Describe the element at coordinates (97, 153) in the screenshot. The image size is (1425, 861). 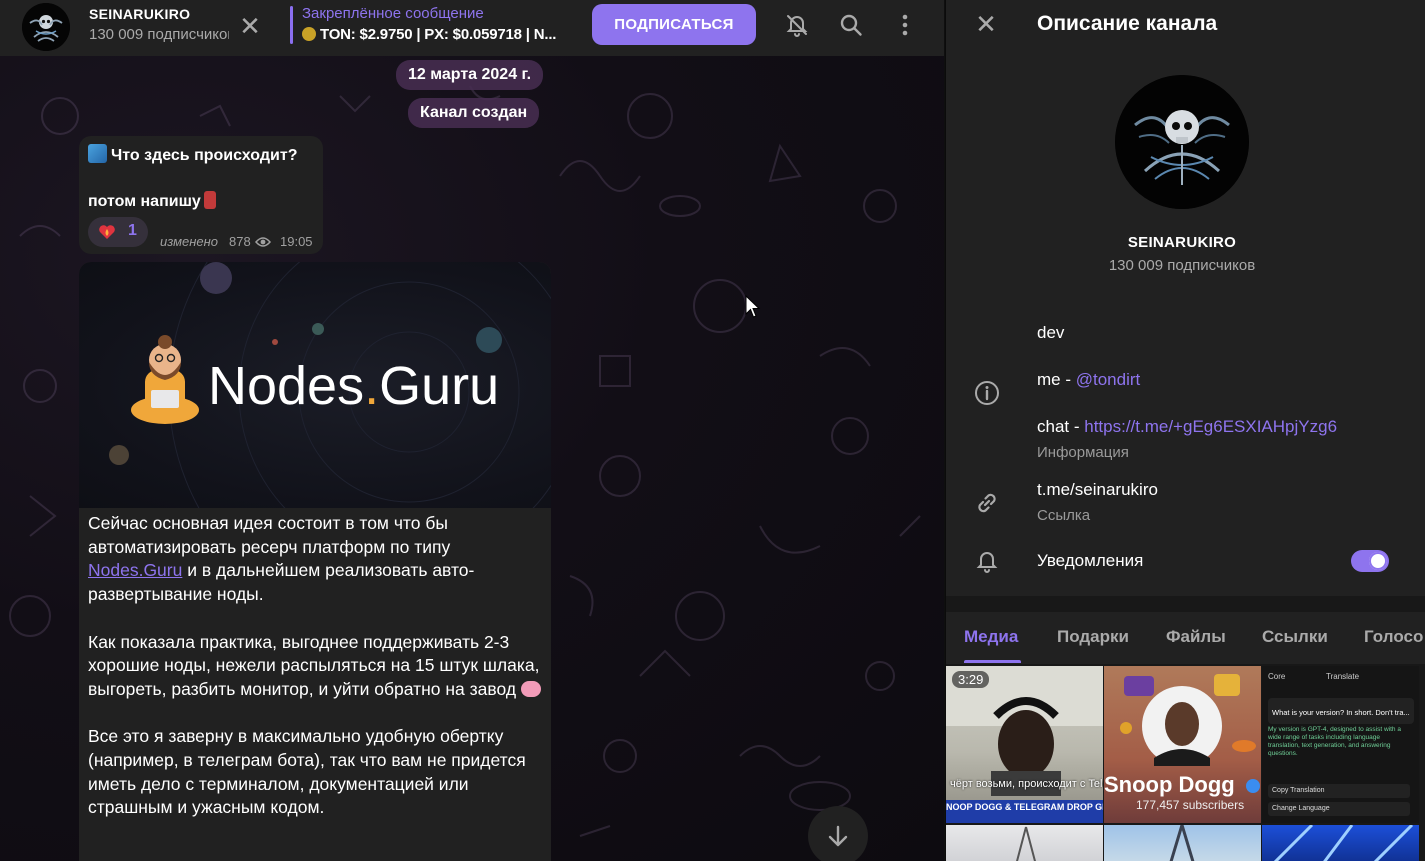
I see `blue-square-emoji-icon` at that location.